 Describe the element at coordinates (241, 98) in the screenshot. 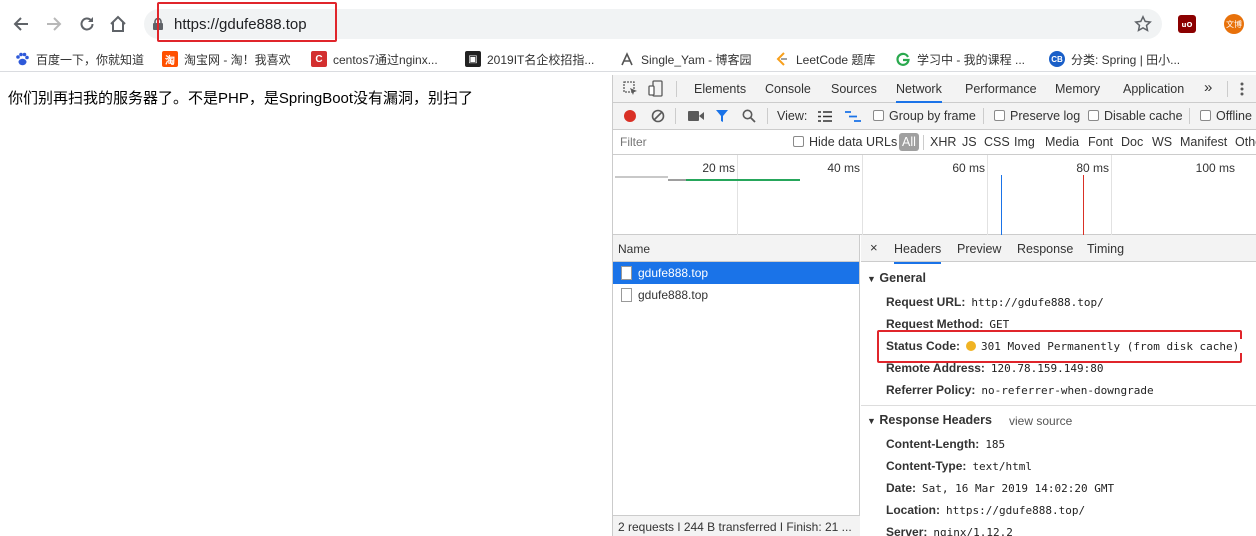

I see `page-message: 你们别再扫我的服务器了。不是PHP，是SpringBoot没有漏洞，别扫了` at that location.